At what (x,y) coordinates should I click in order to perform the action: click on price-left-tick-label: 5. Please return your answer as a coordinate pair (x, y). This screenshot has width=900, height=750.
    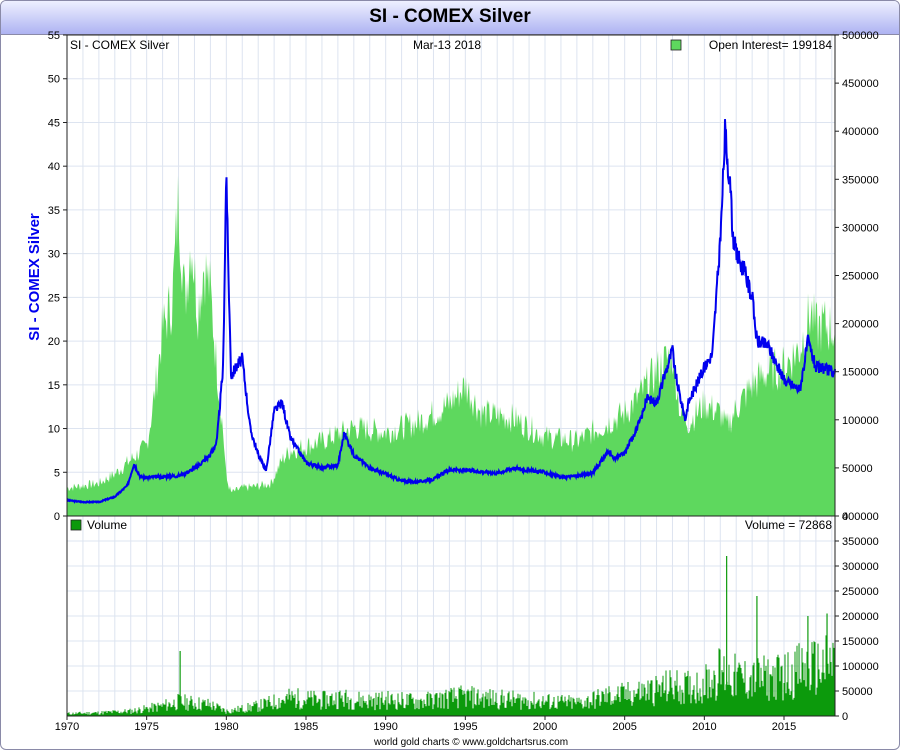
    Looking at the image, I should click on (57, 473).